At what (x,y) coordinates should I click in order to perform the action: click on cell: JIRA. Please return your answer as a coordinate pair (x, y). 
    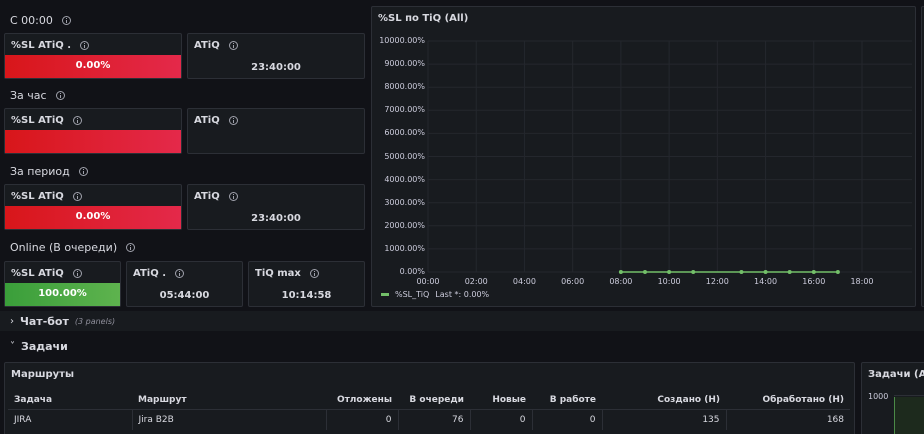
    Looking at the image, I should click on (70, 419).